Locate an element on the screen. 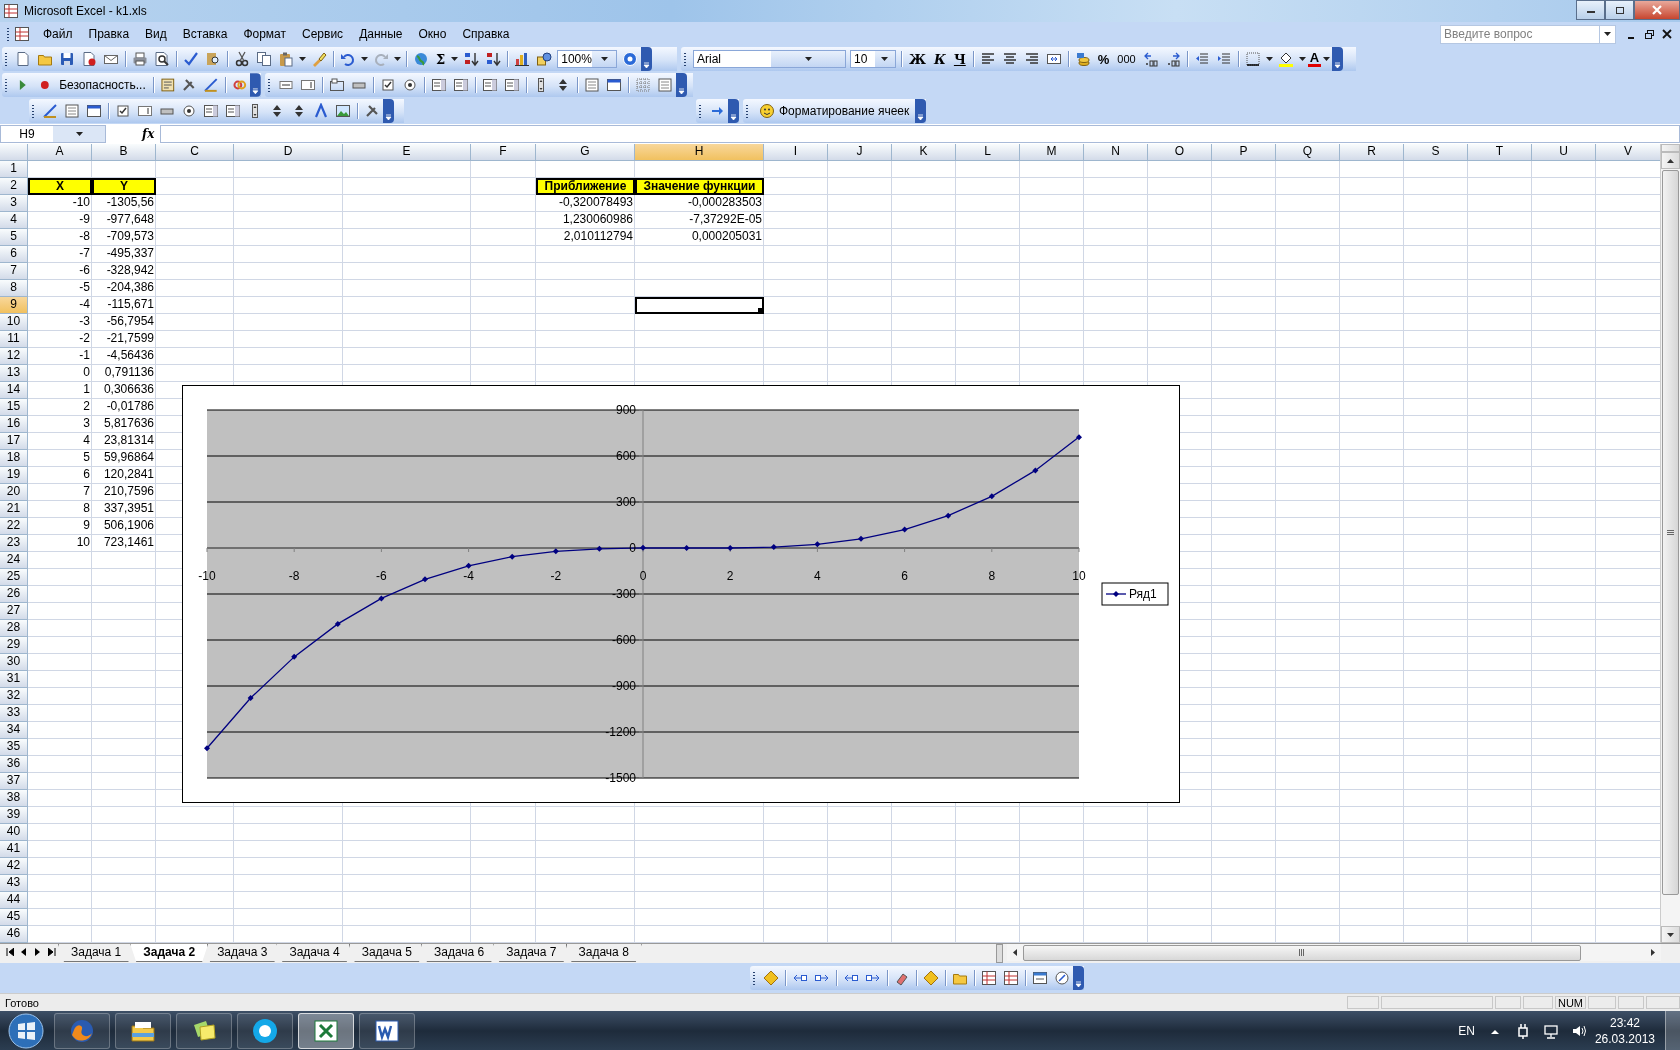  row-header: 20 is located at coordinates (14, 492).